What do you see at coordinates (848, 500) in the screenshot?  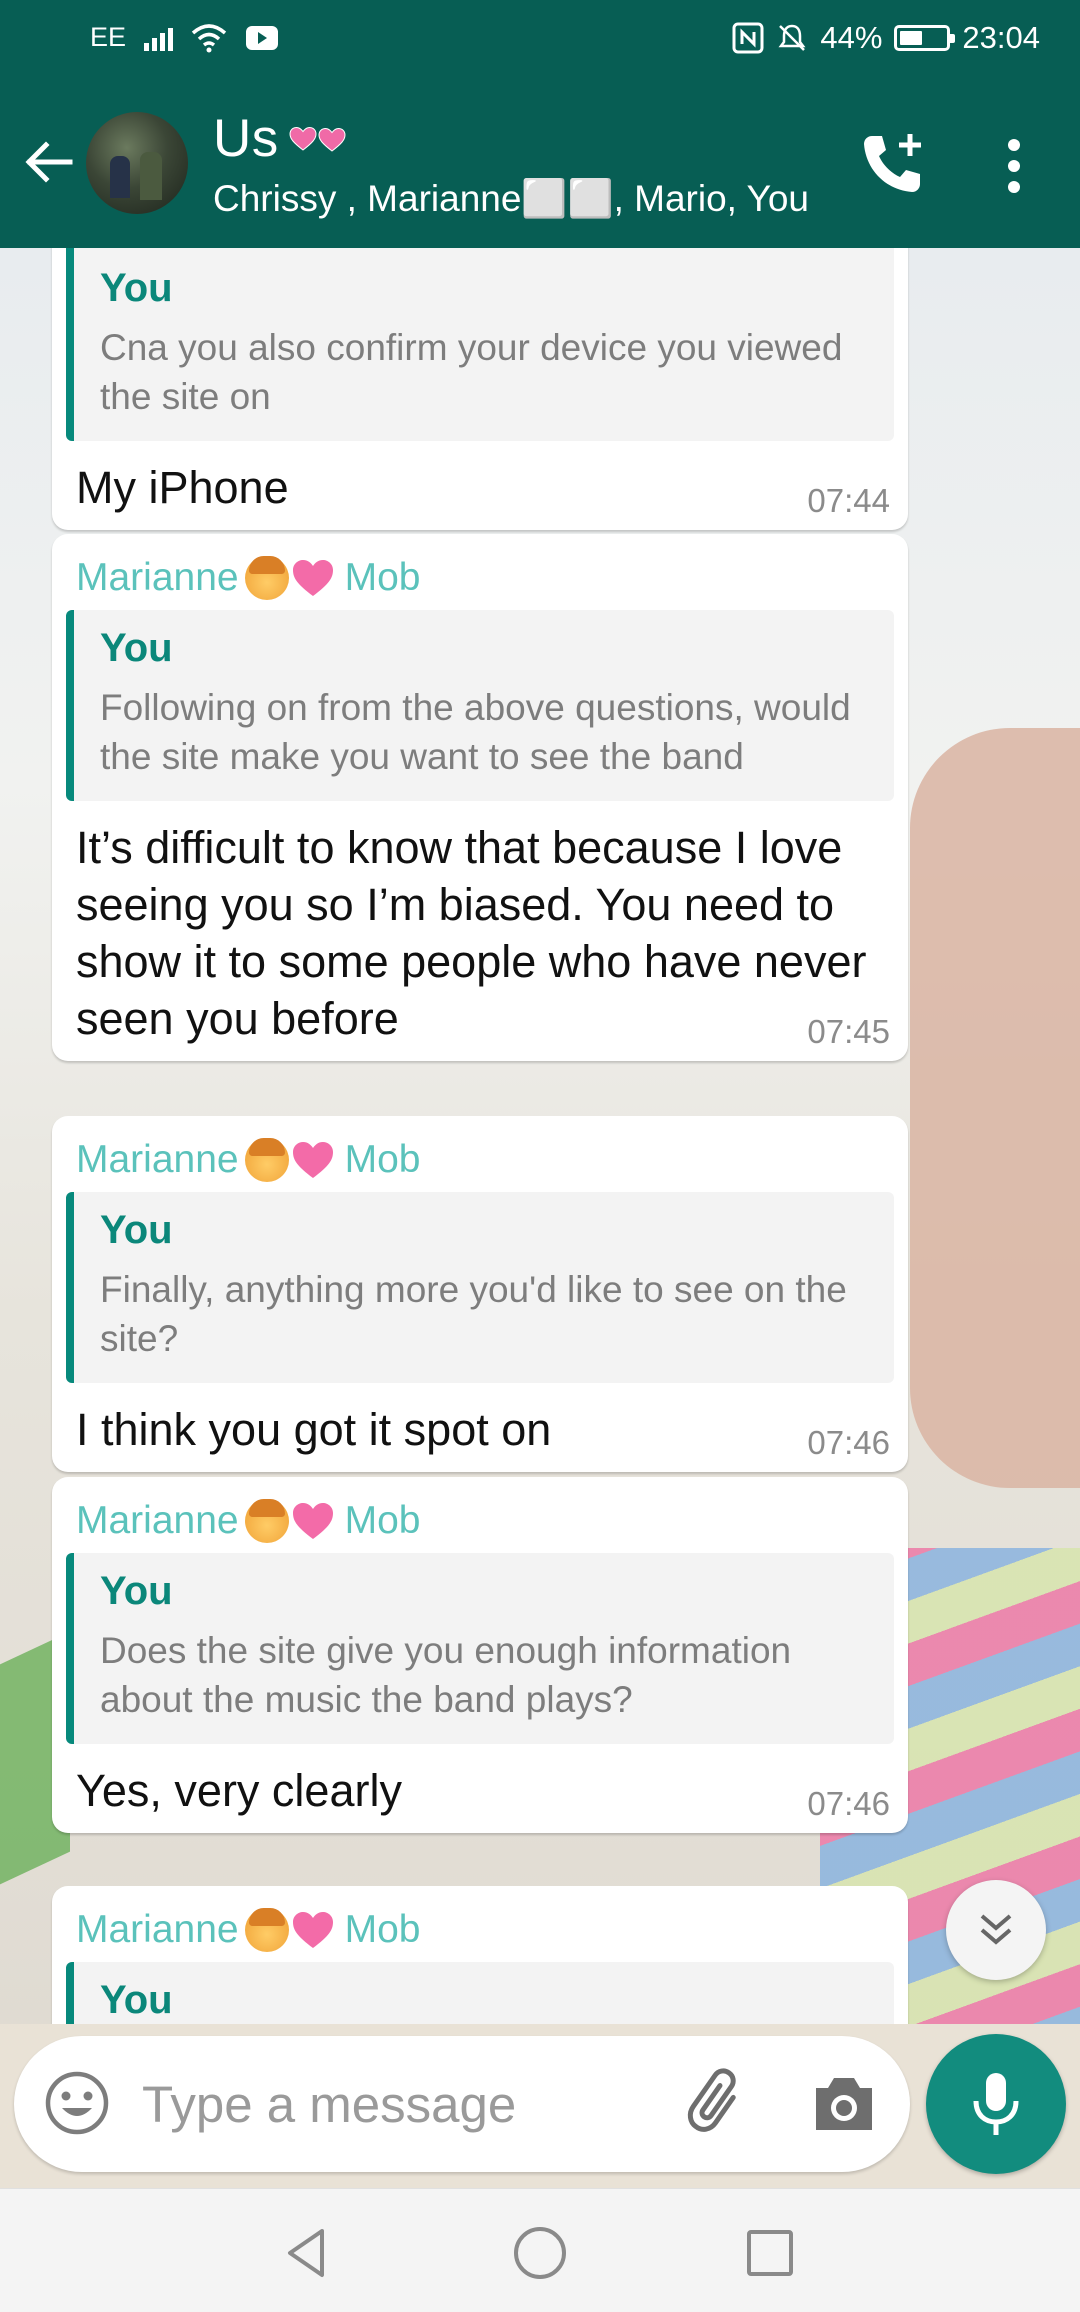 I see `message-time: 07:44` at bounding box center [848, 500].